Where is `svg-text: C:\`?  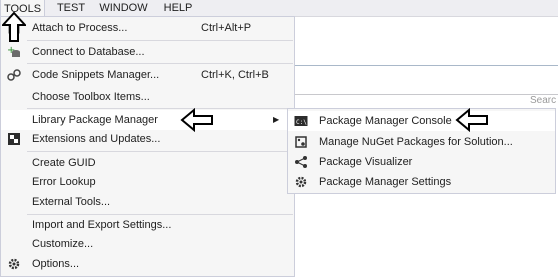
svg-text: C:\ is located at coordinates (301, 122).